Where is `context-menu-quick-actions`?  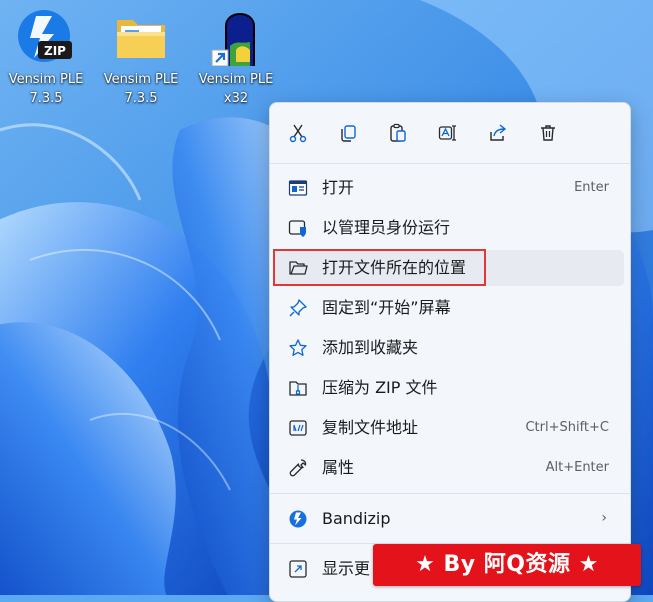 context-menu-quick-actions is located at coordinates (450, 133).